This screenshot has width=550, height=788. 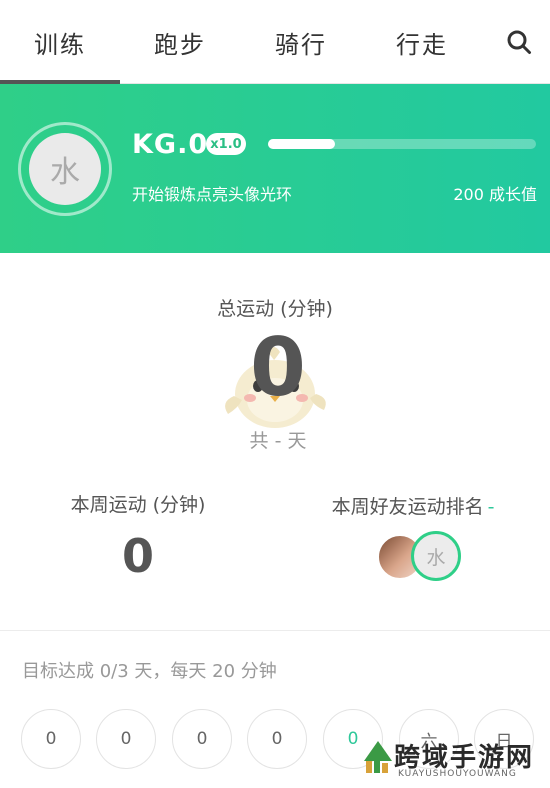 I want to click on tab-training: 训练, so click(x=60, y=42).